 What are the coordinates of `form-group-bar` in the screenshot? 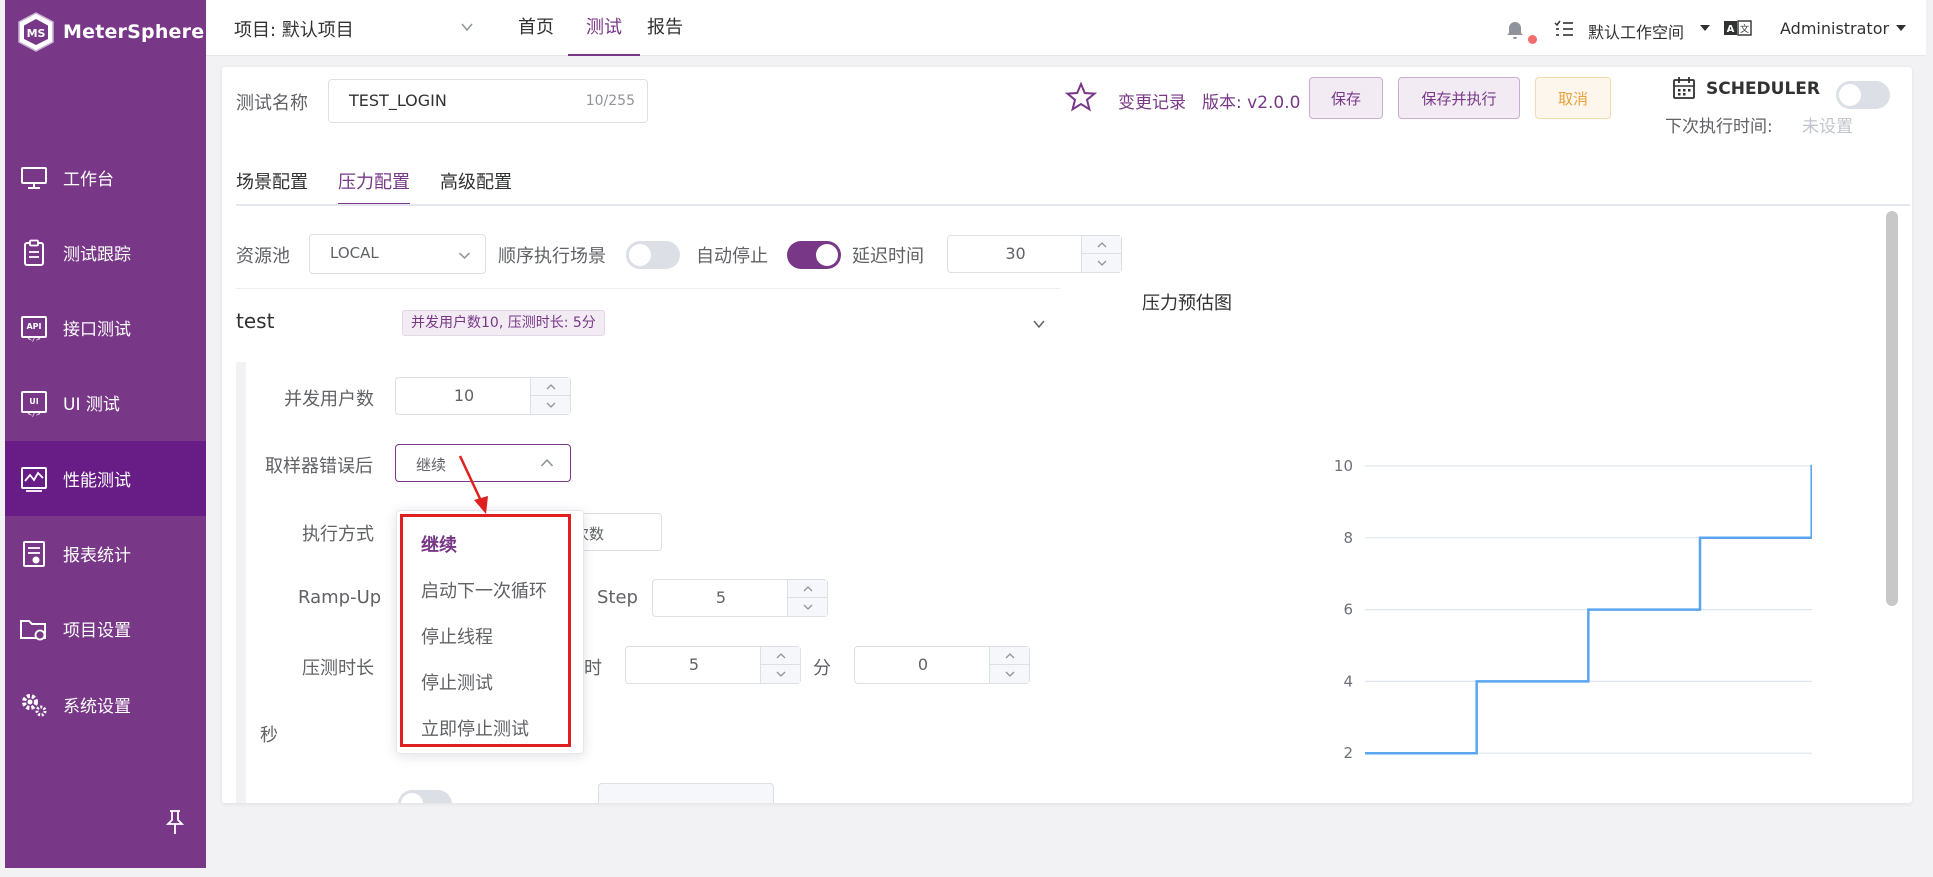 It's located at (241, 582).